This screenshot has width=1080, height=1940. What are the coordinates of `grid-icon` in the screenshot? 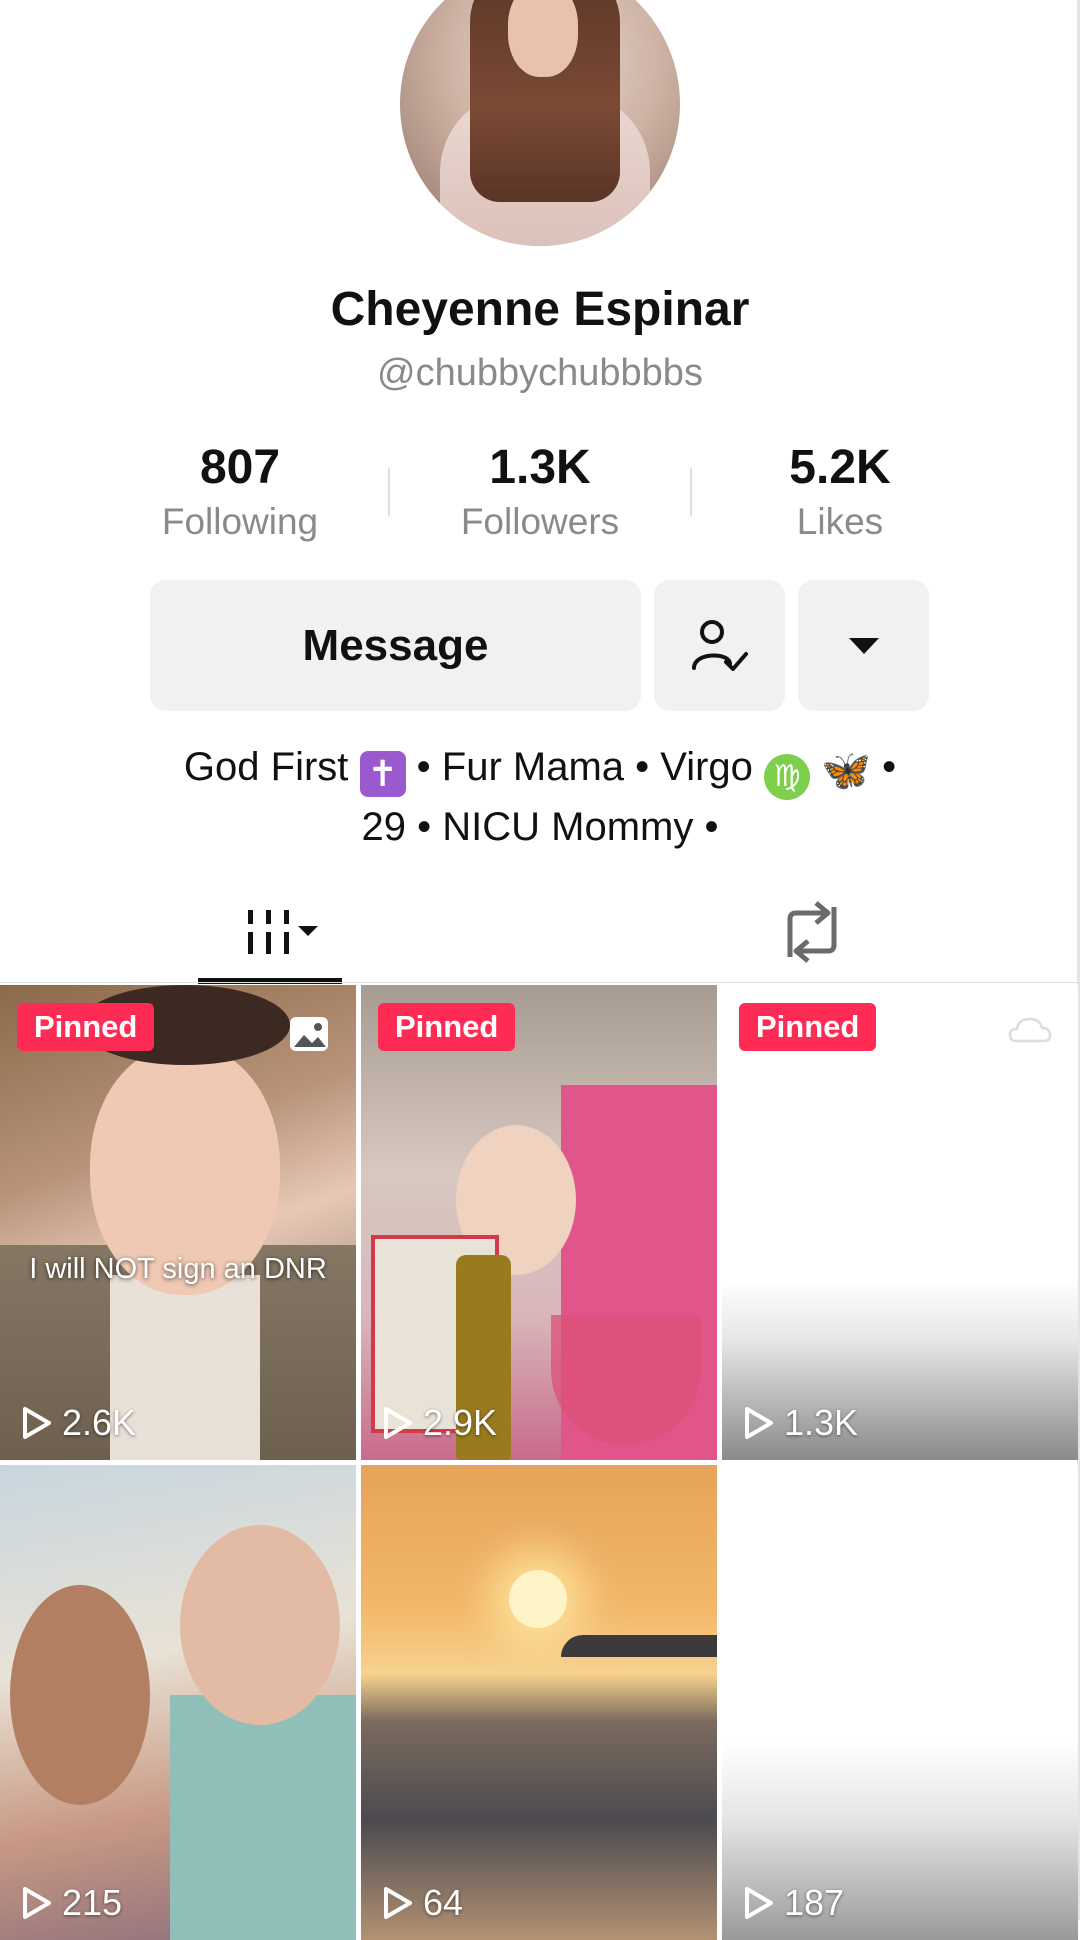 It's located at (283, 932).